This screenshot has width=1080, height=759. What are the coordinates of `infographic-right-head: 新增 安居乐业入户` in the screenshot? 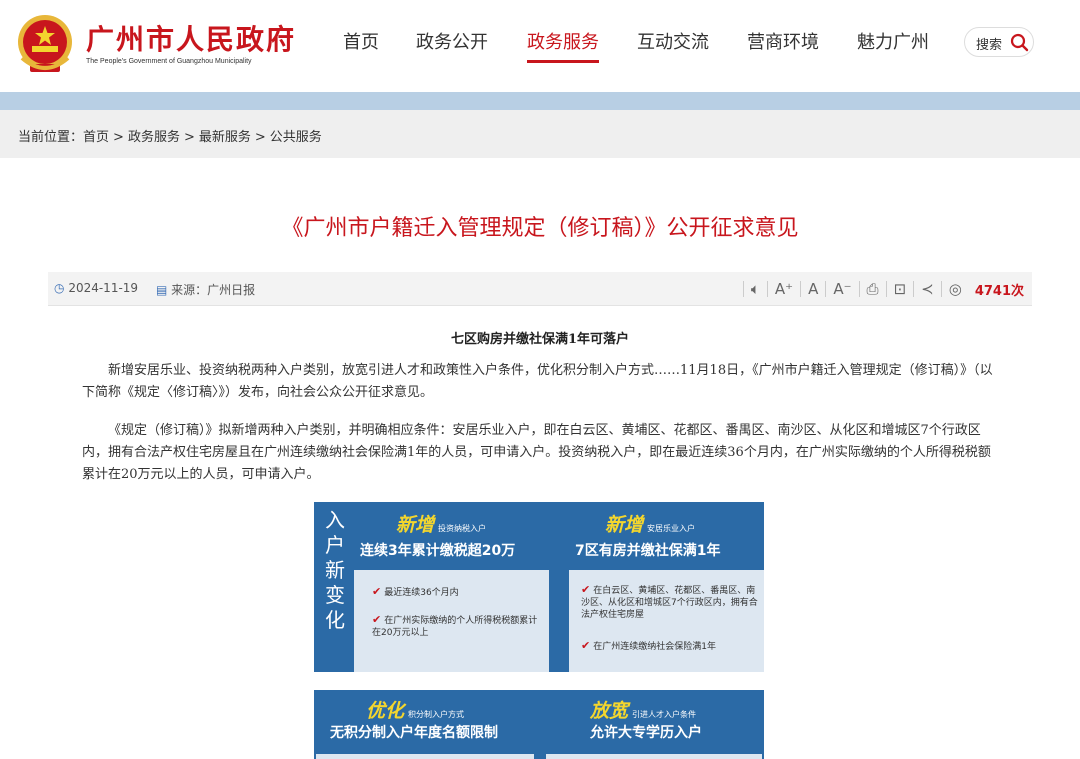 It's located at (650, 523).